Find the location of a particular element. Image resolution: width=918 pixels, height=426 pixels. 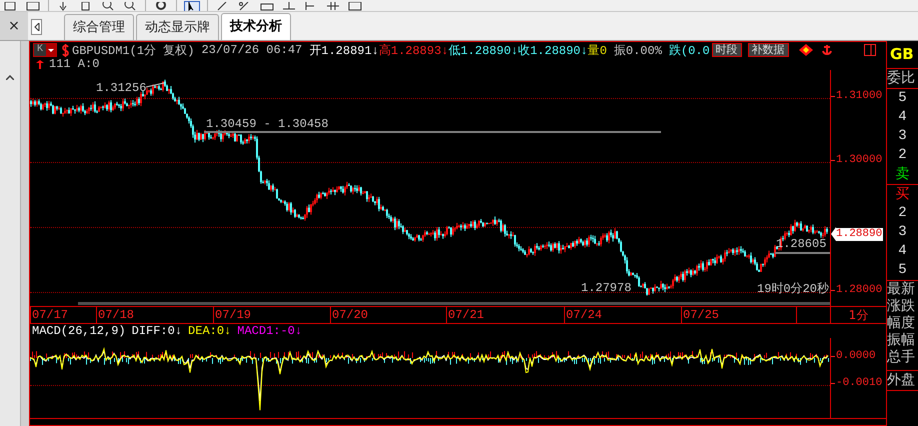

field-label: 幅度 is located at coordinates (901, 323).